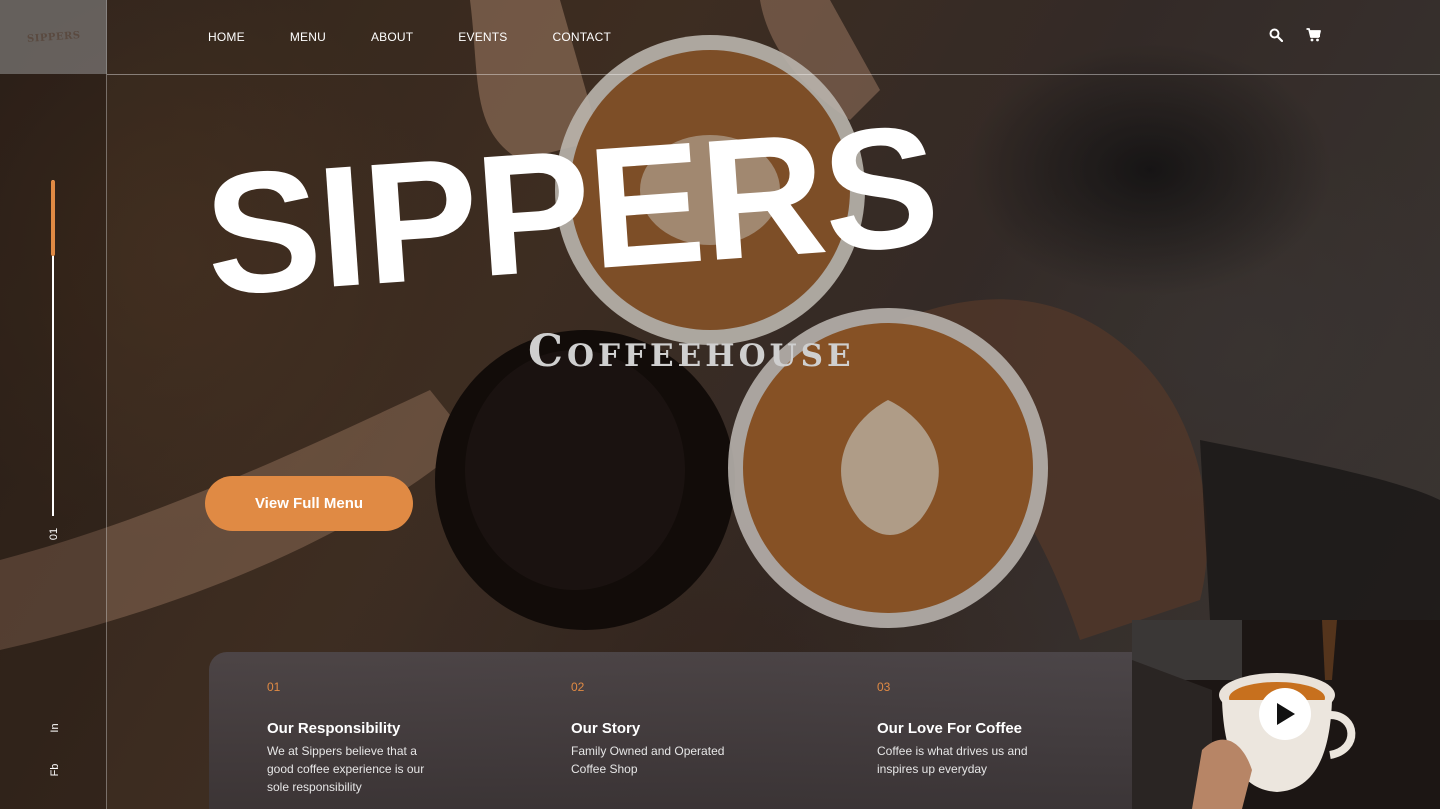 The height and width of the screenshot is (809, 1440). What do you see at coordinates (274, 687) in the screenshot?
I see `feature-number: 01` at bounding box center [274, 687].